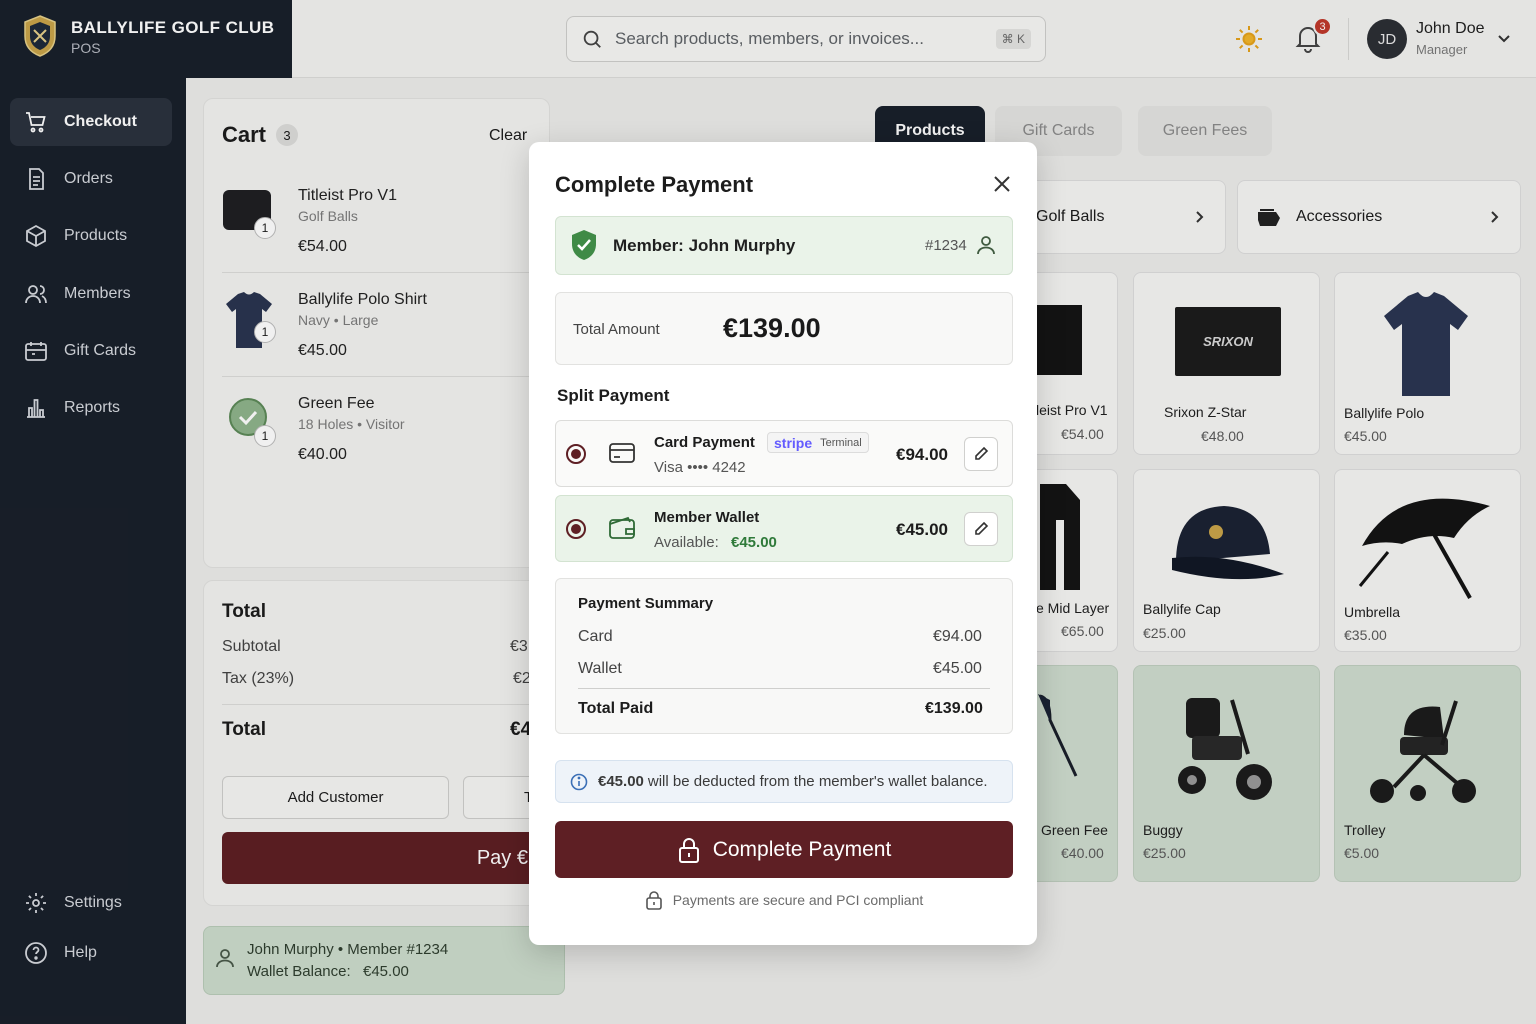 This screenshot has height=1024, width=1536. I want to click on stripe-terminal-badge: stripe Terminal, so click(818, 442).